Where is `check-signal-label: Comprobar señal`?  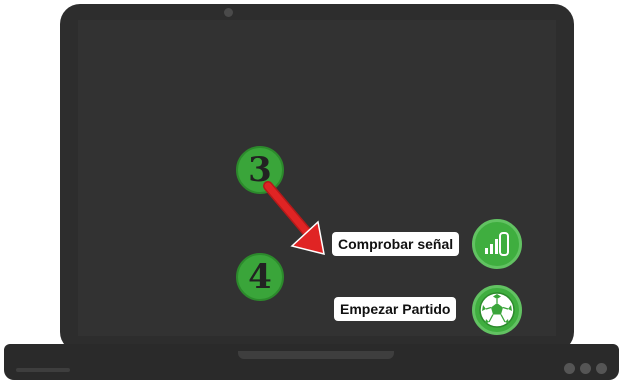 check-signal-label: Comprobar señal is located at coordinates (396, 244).